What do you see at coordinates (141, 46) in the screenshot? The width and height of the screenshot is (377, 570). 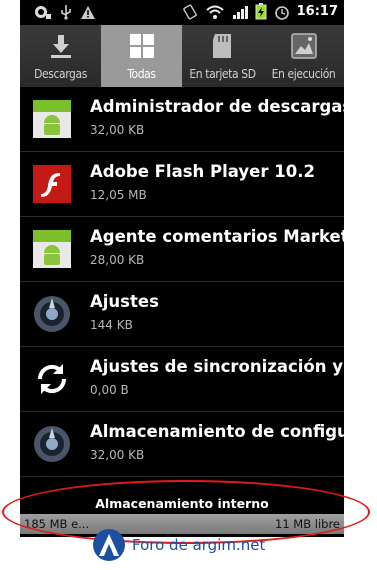 I see `grid-icon` at bounding box center [141, 46].